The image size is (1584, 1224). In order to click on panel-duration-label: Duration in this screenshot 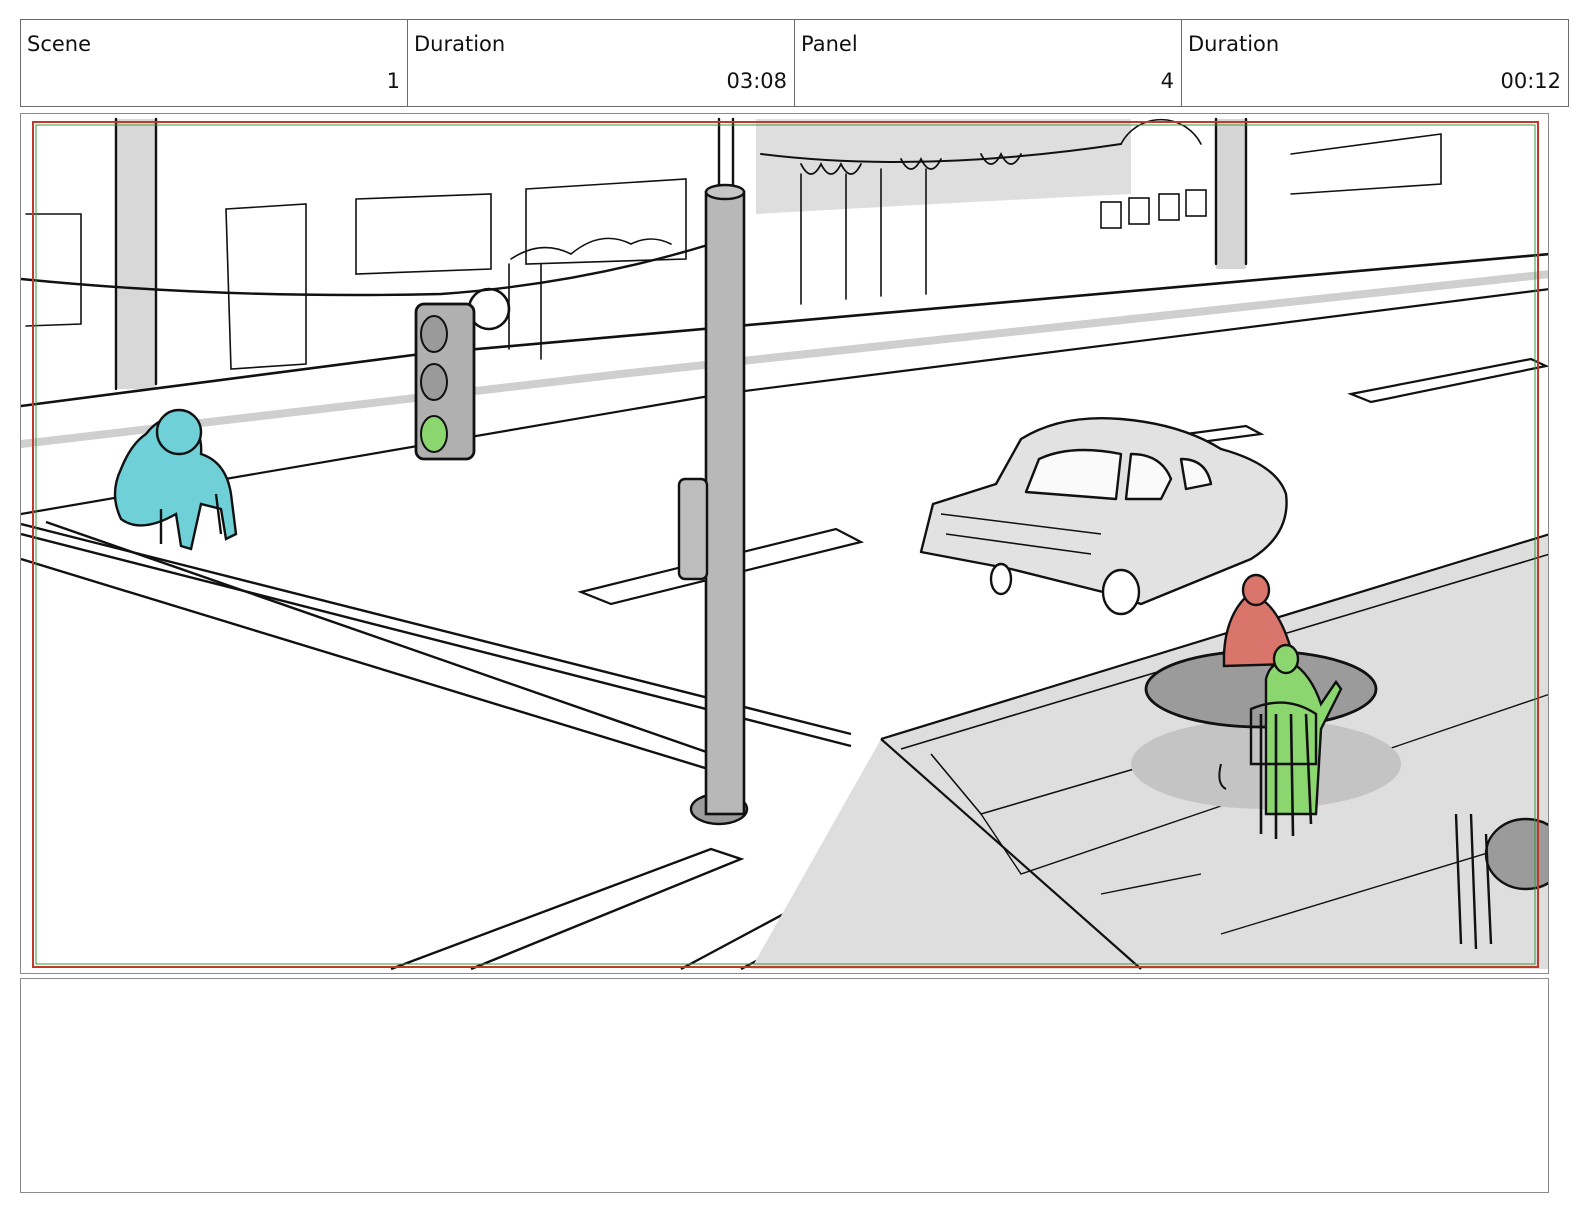, I will do `click(1234, 44)`.